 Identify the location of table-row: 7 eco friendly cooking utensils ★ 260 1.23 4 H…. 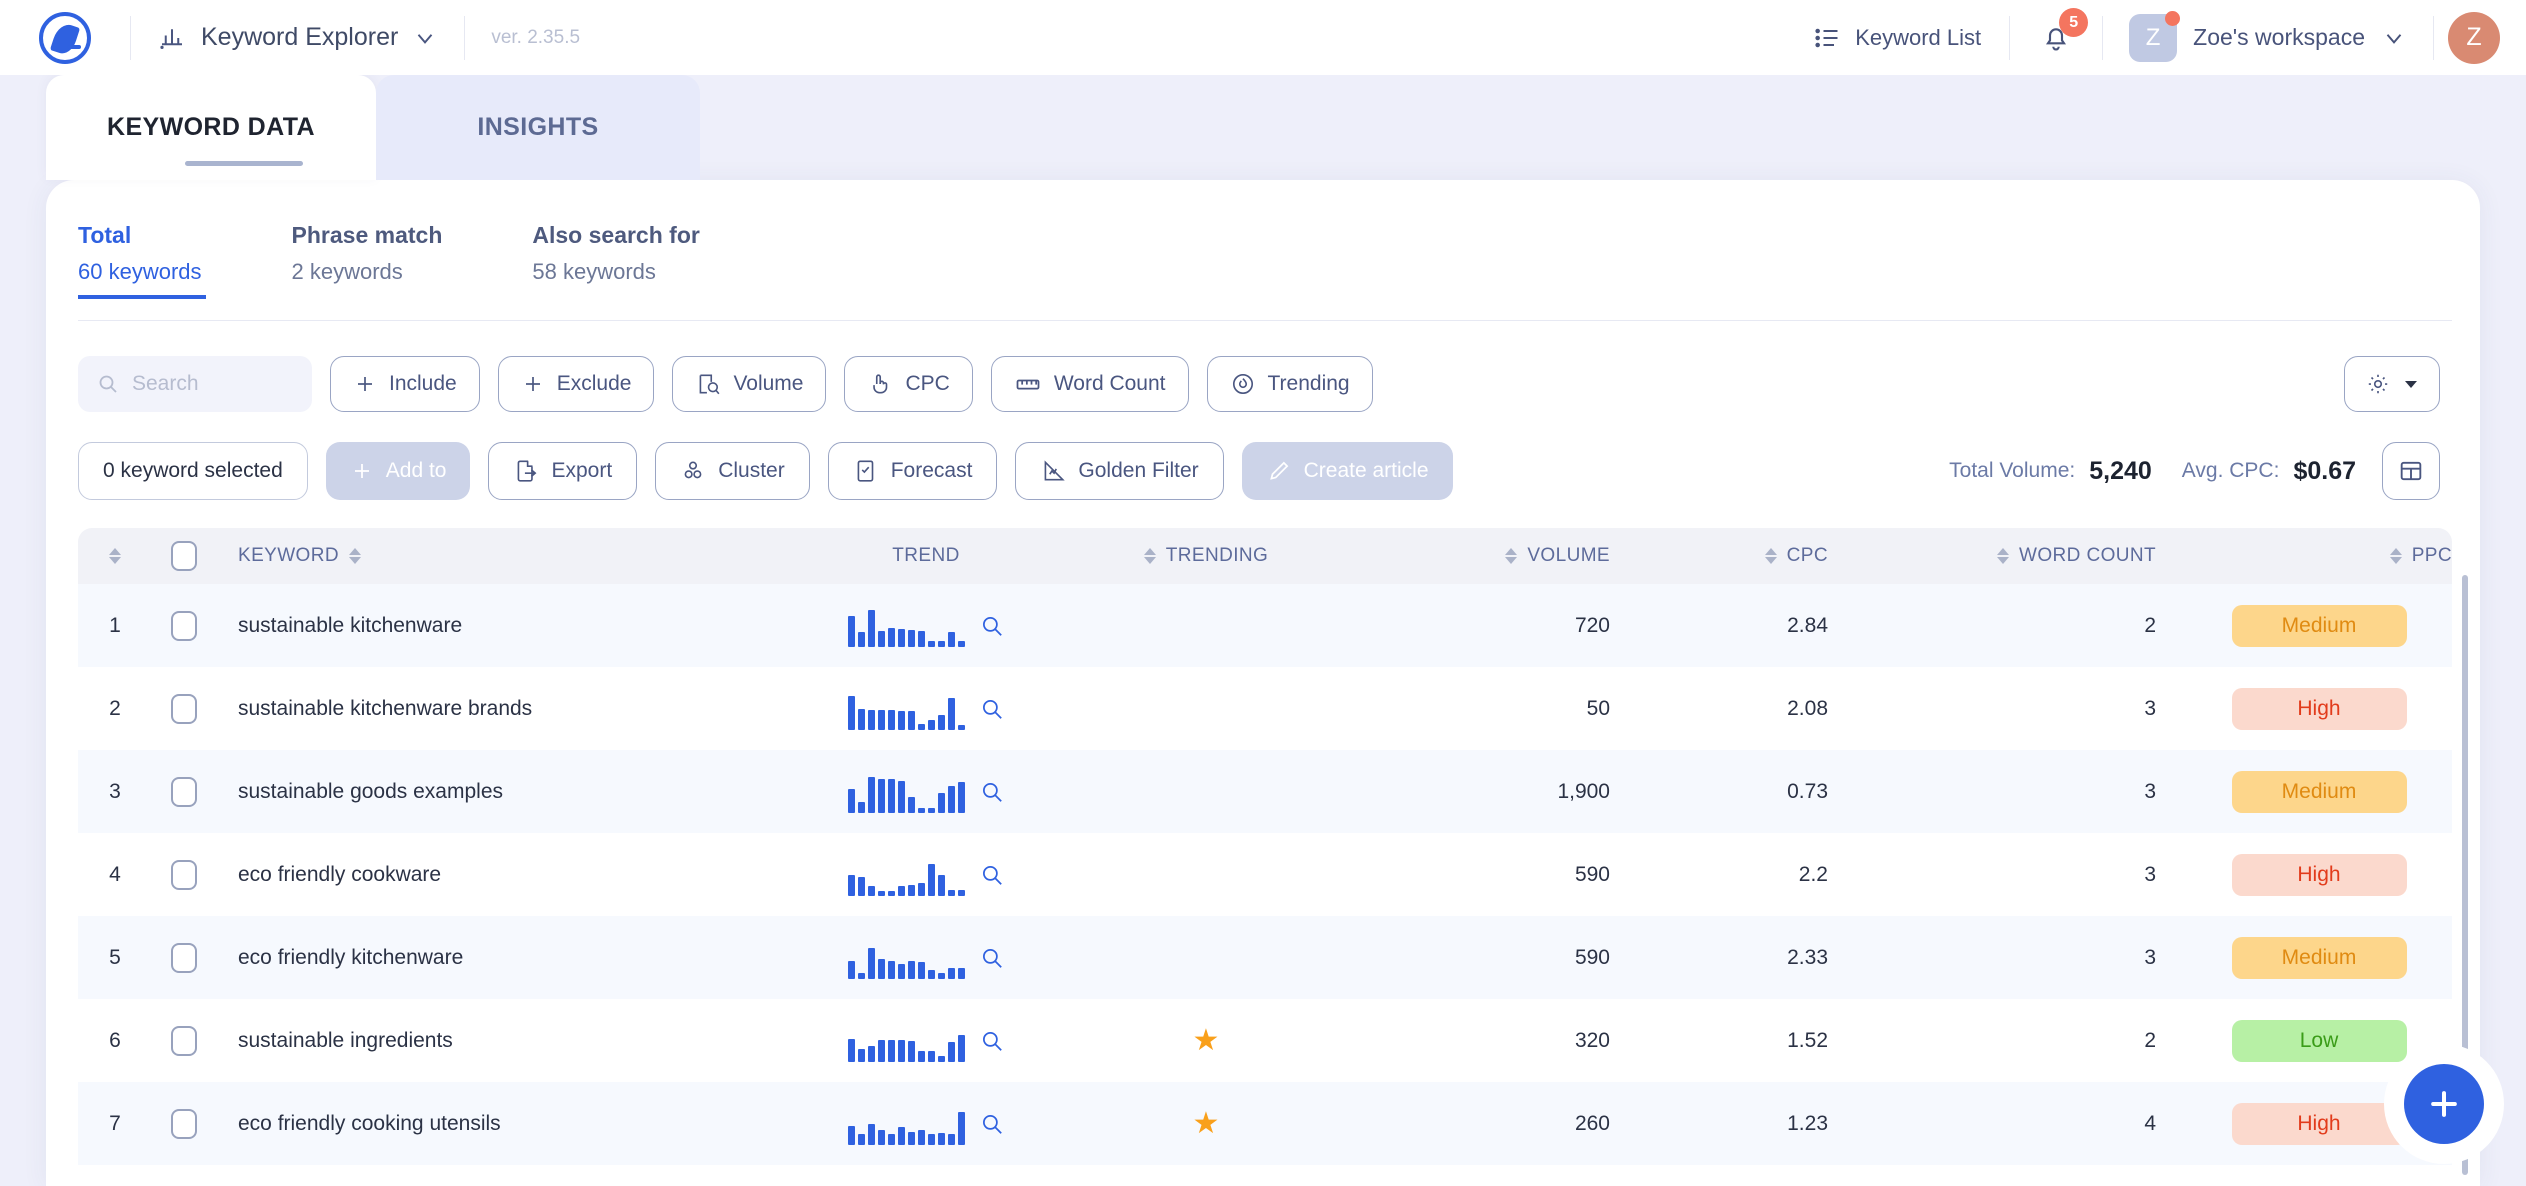
(1265, 1123).